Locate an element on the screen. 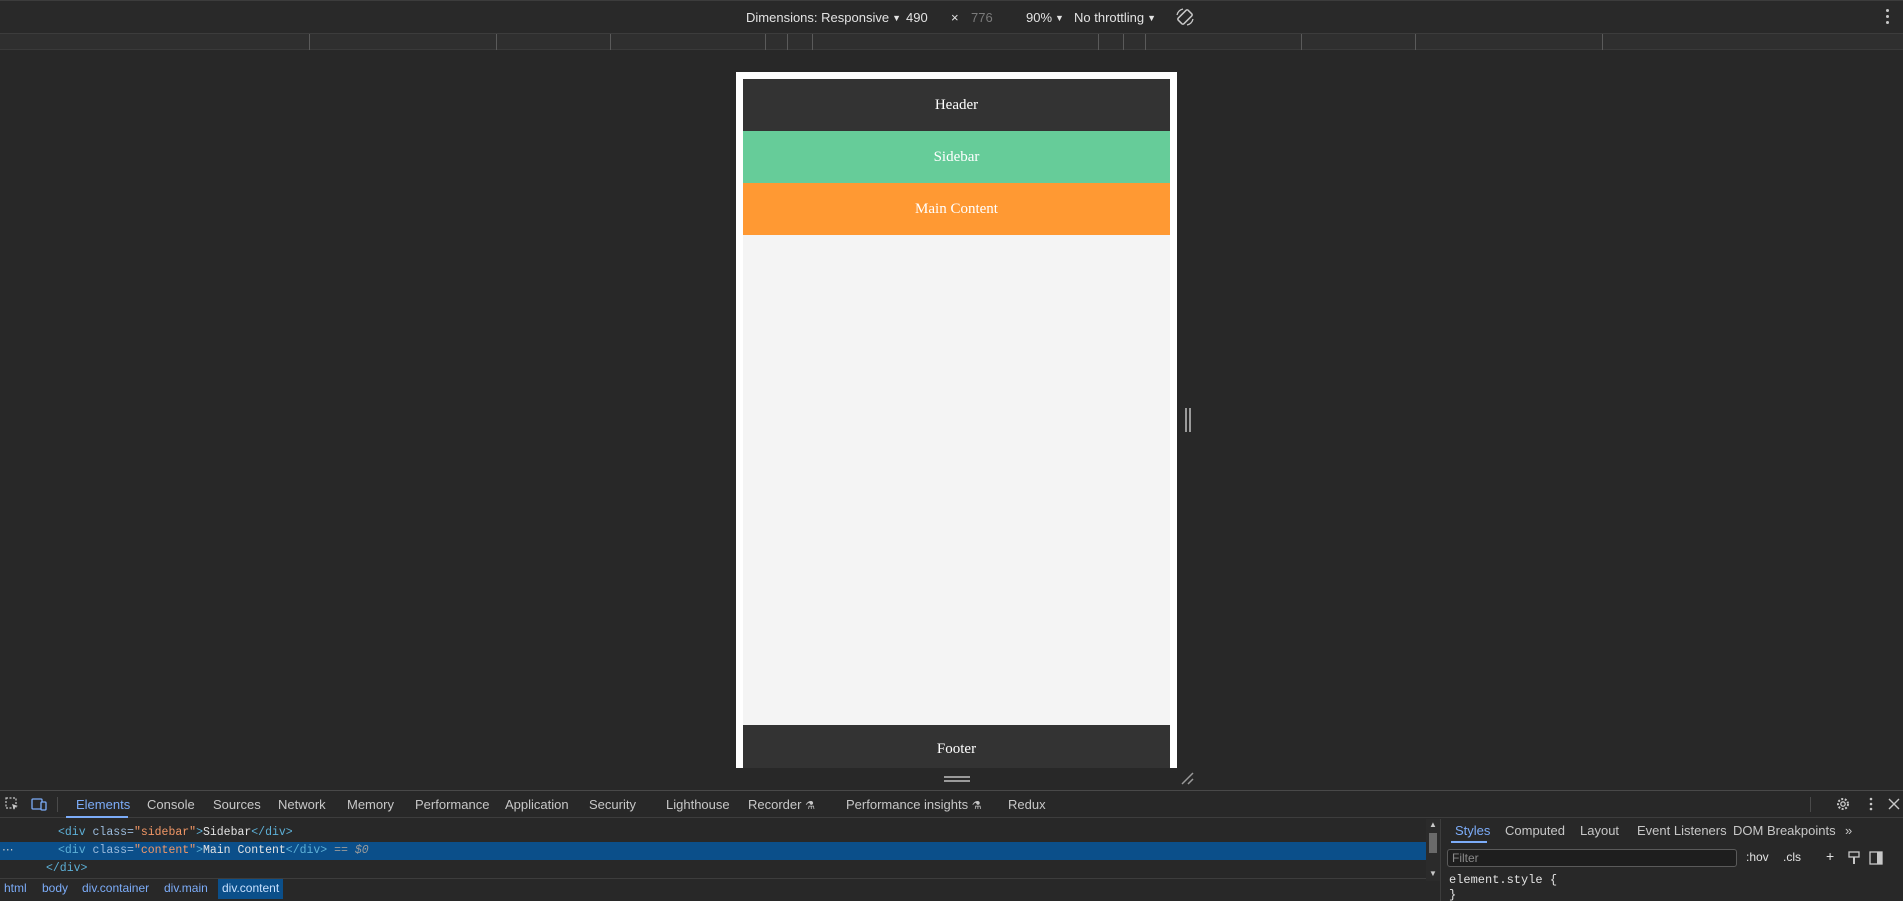 This screenshot has width=1903, height=901. scrollbar-thumb is located at coordinates (1433, 843).